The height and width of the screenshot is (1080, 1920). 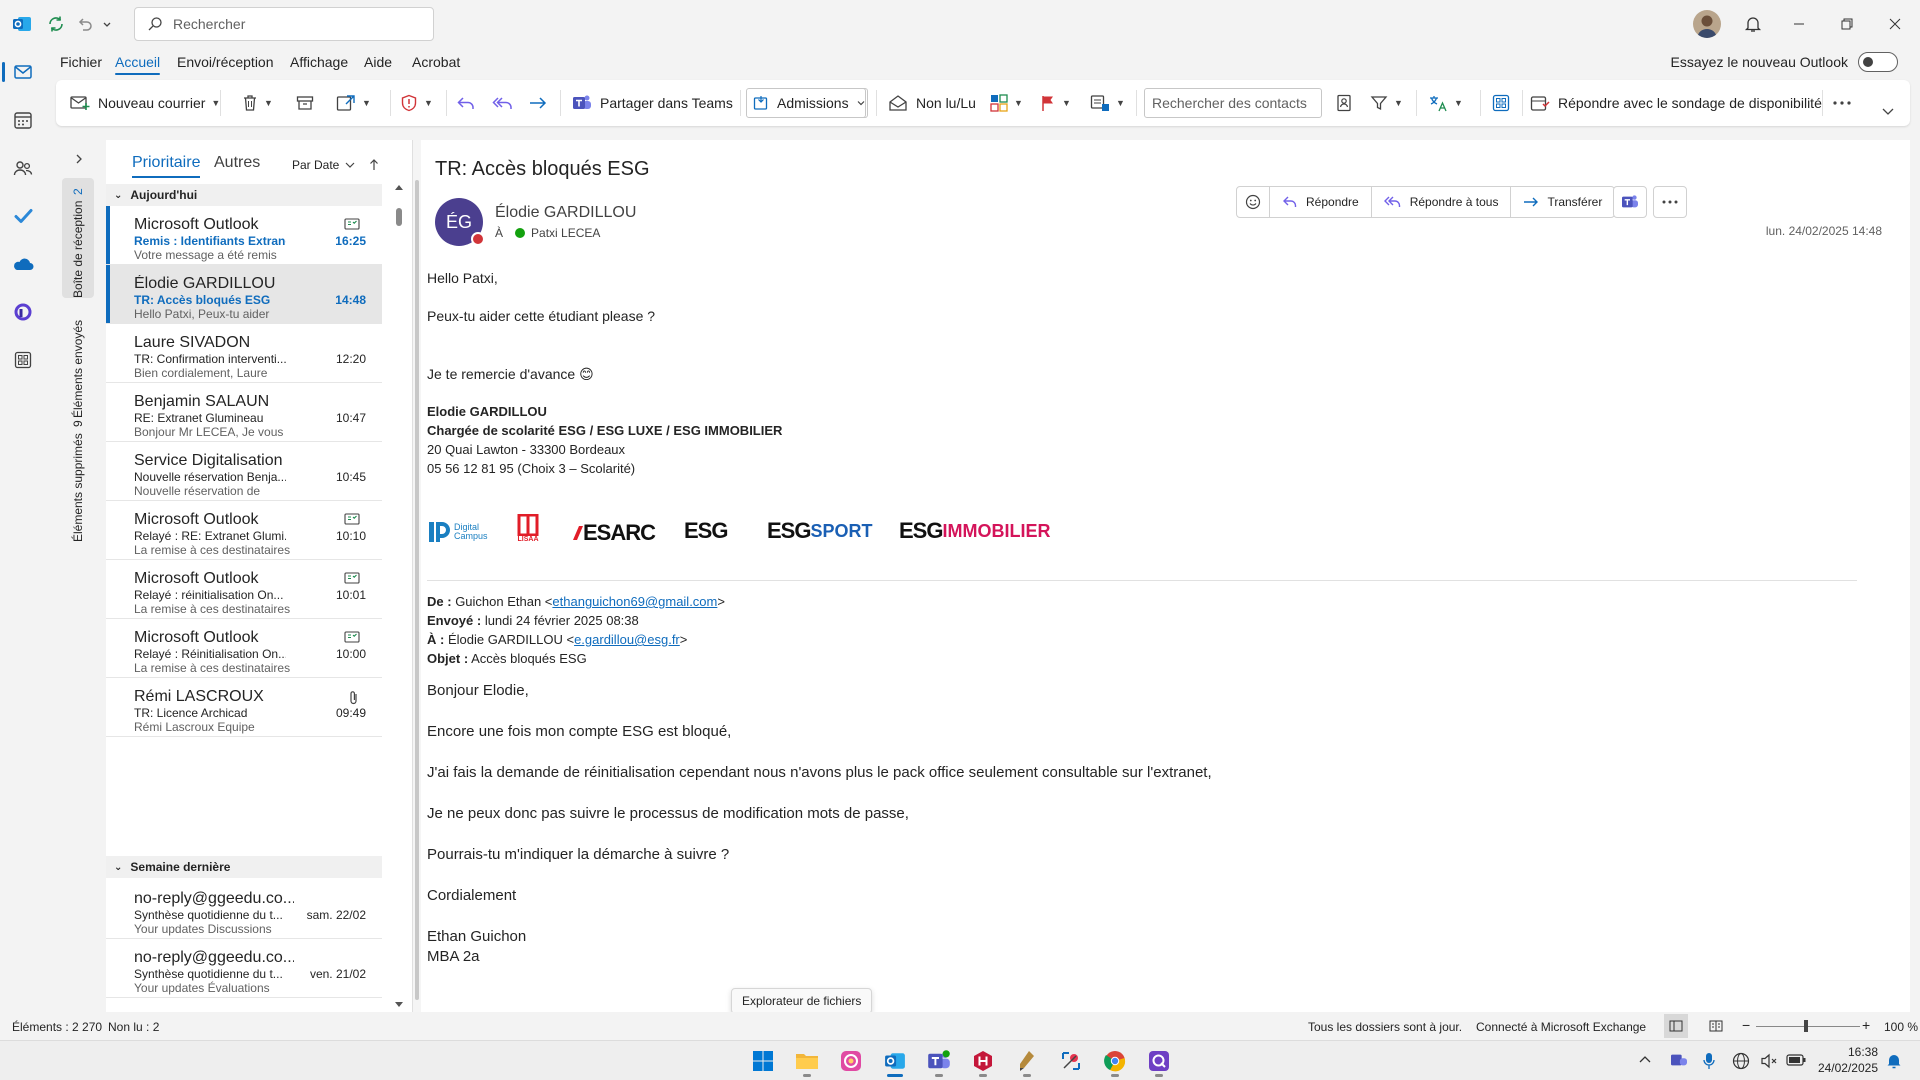 I want to click on group-header-last-week: ⌄ Semaine dernière, so click(x=244, y=867).